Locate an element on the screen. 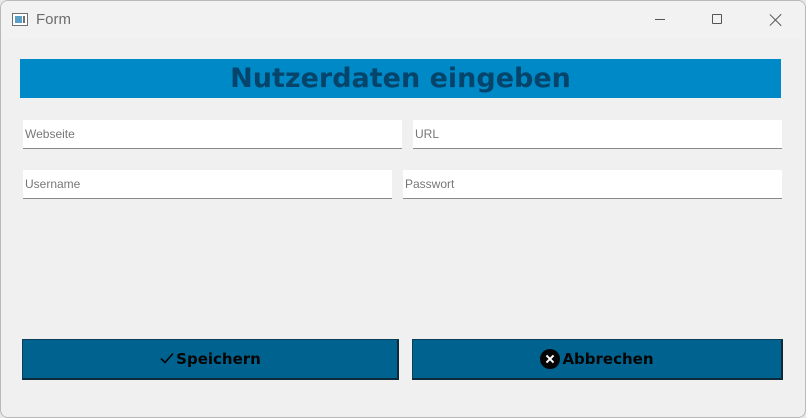  check-icon is located at coordinates (167, 358).